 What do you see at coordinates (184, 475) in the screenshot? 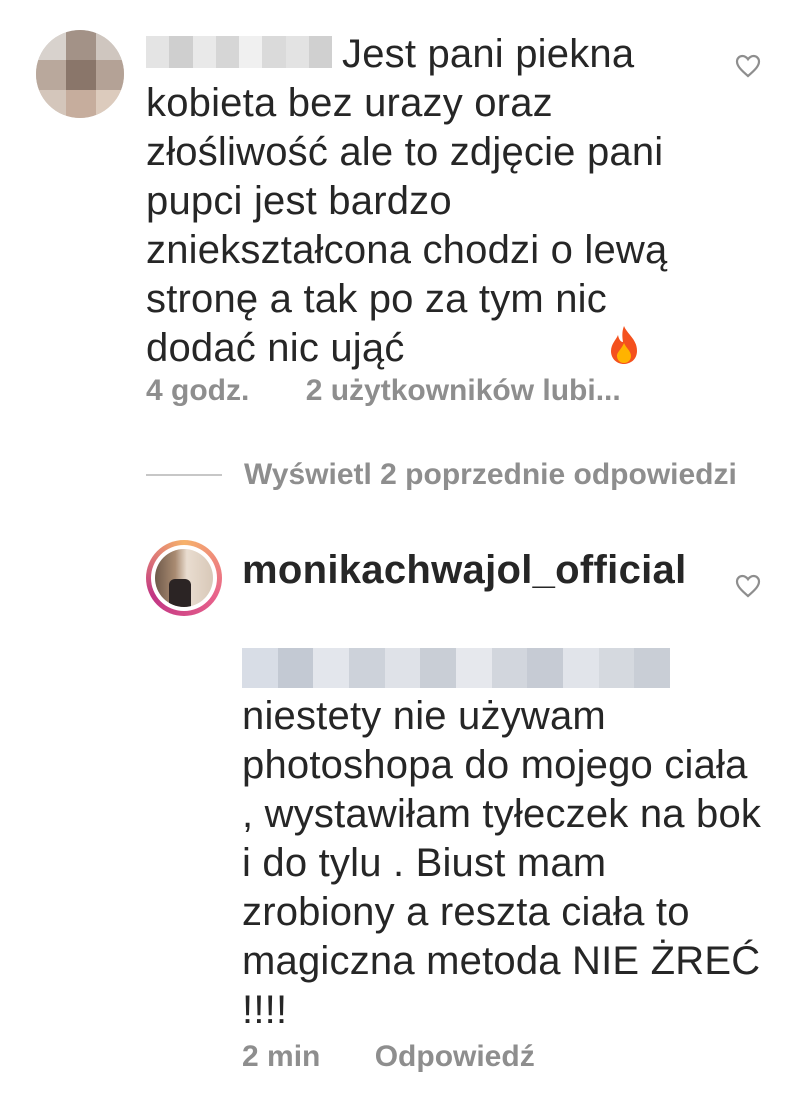
I see `divider-line` at bounding box center [184, 475].